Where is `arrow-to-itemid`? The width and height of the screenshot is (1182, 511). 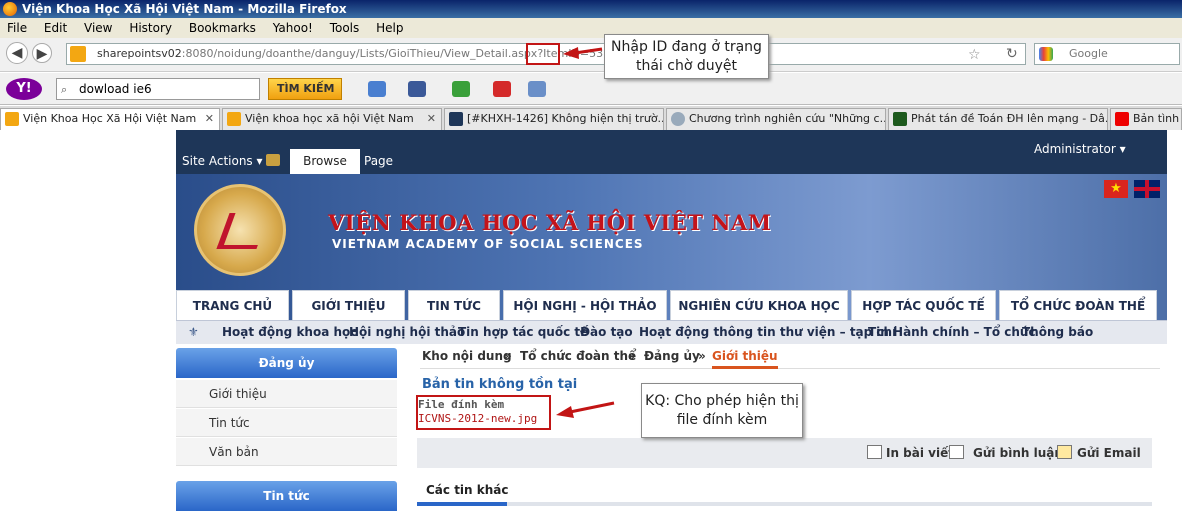 arrow-to-itemid is located at coordinates (583, 53).